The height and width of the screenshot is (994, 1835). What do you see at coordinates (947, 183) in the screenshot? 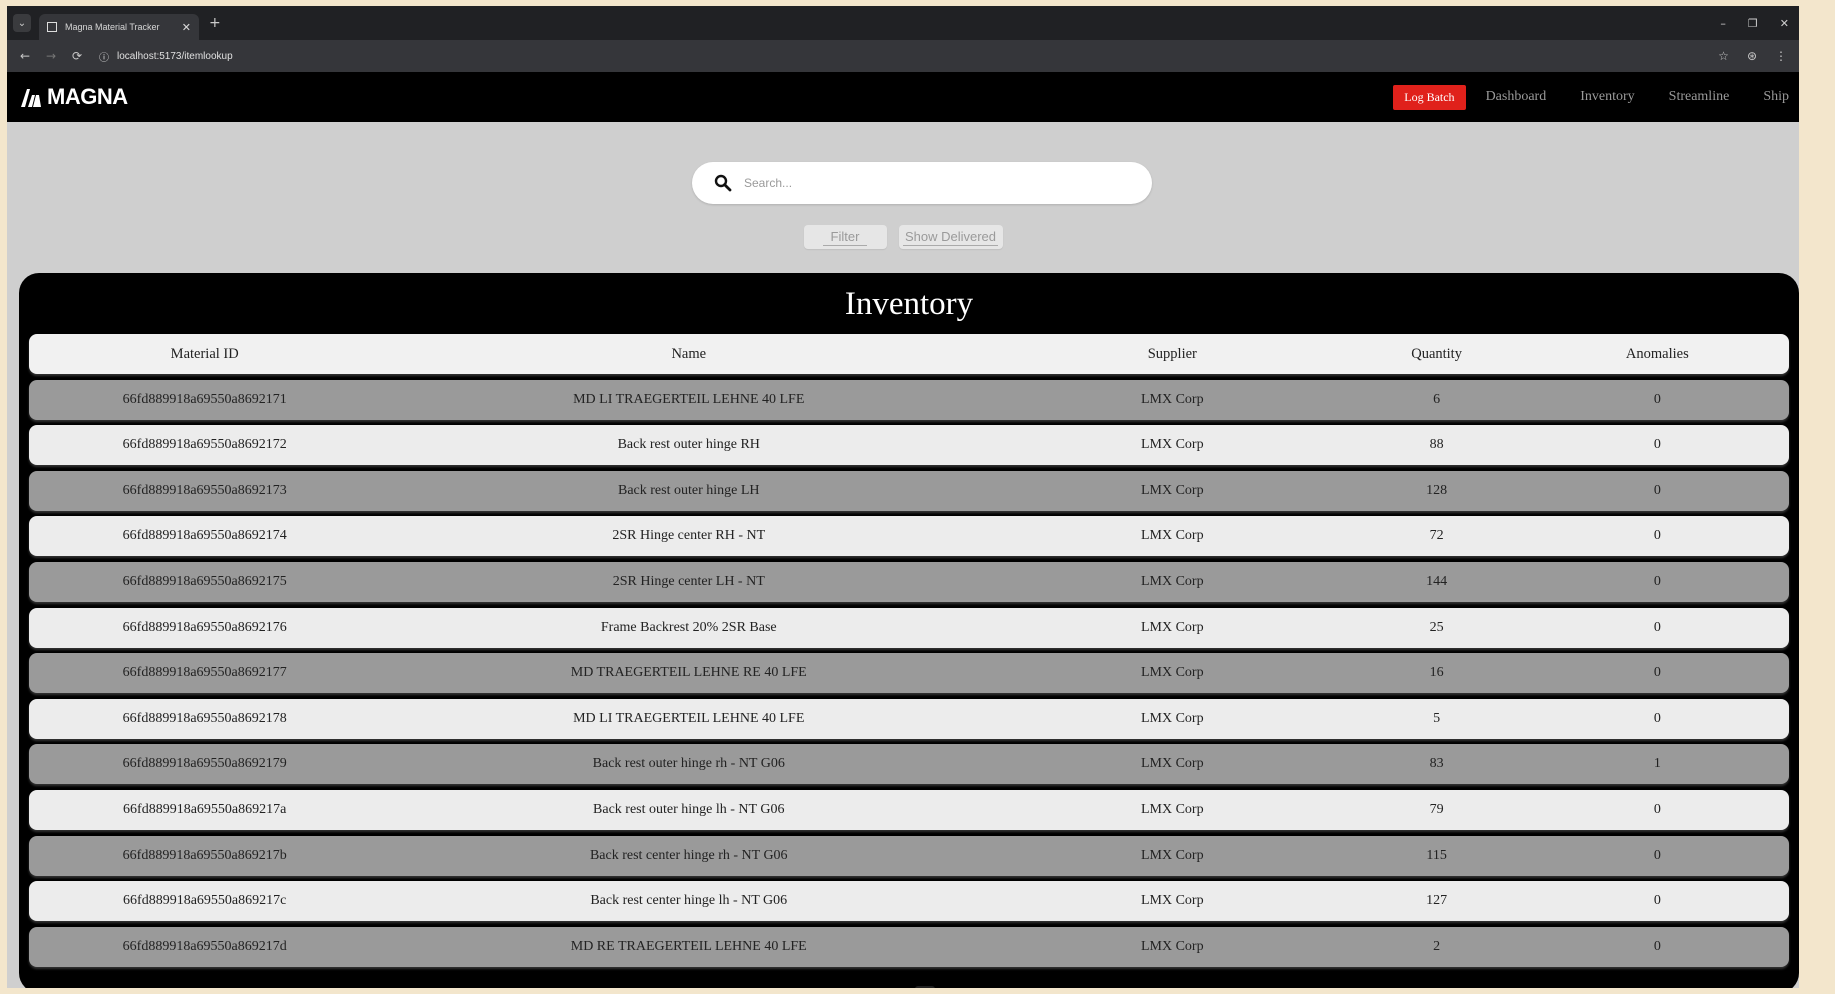
I see `search-input` at bounding box center [947, 183].